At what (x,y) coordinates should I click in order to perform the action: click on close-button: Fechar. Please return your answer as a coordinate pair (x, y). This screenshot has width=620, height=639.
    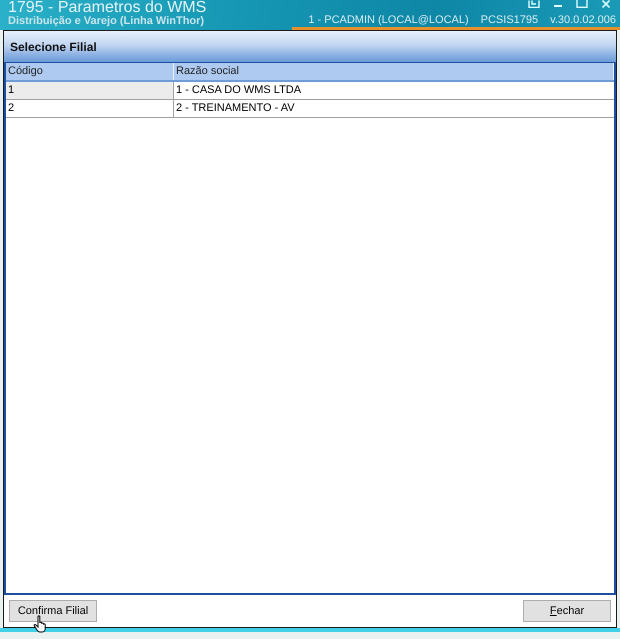
    Looking at the image, I should click on (567, 611).